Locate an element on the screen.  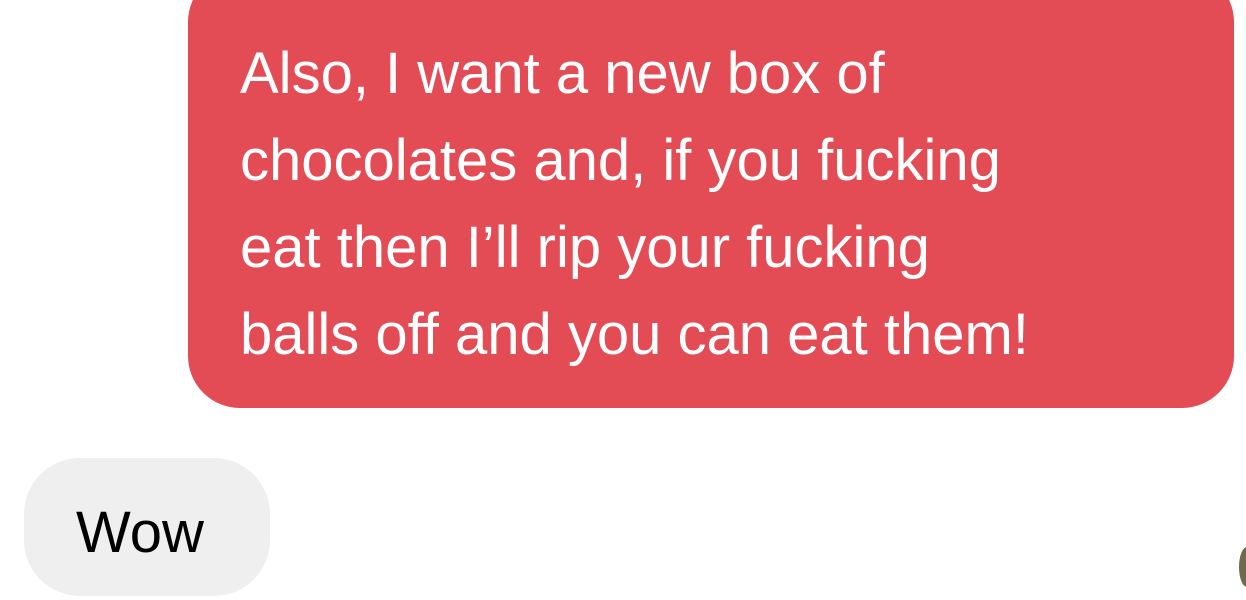
message-line: Also, I want a new box of is located at coordinates (562, 73).